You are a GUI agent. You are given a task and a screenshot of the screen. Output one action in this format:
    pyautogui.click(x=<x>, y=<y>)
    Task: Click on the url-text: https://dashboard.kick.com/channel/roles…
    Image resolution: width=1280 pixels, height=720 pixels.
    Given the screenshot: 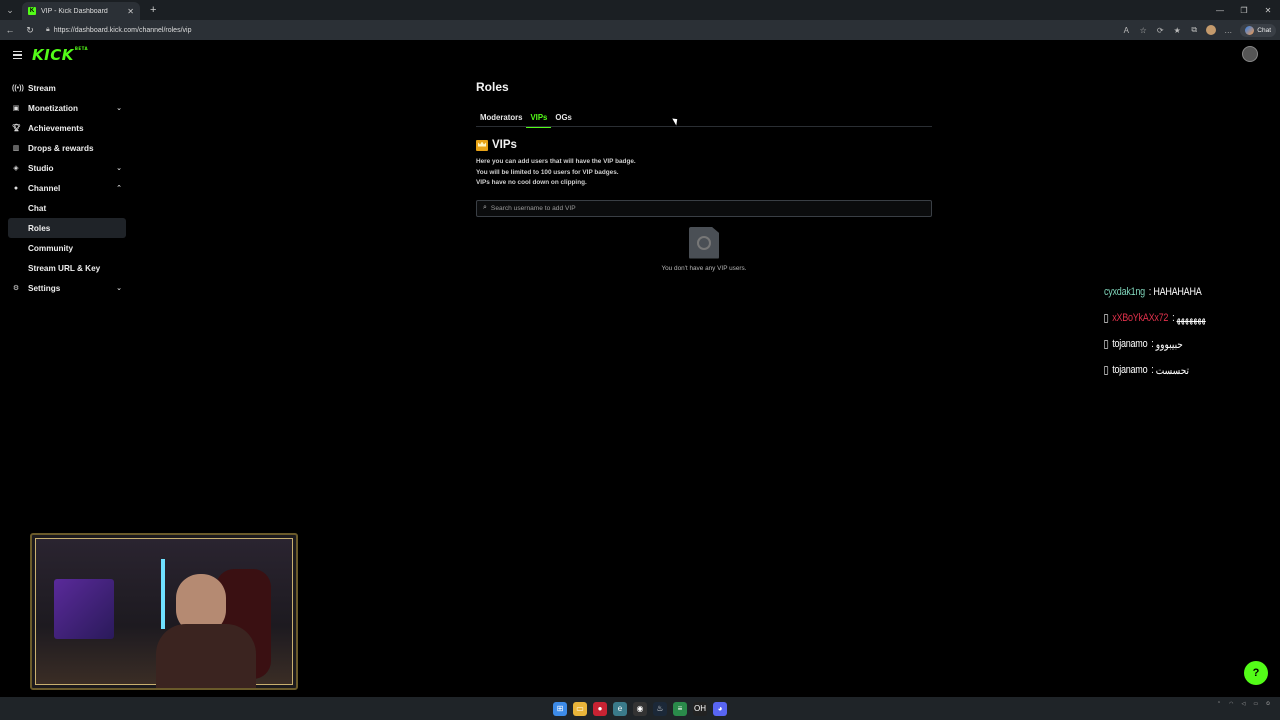 What is the action you would take?
    pyautogui.click(x=122, y=30)
    